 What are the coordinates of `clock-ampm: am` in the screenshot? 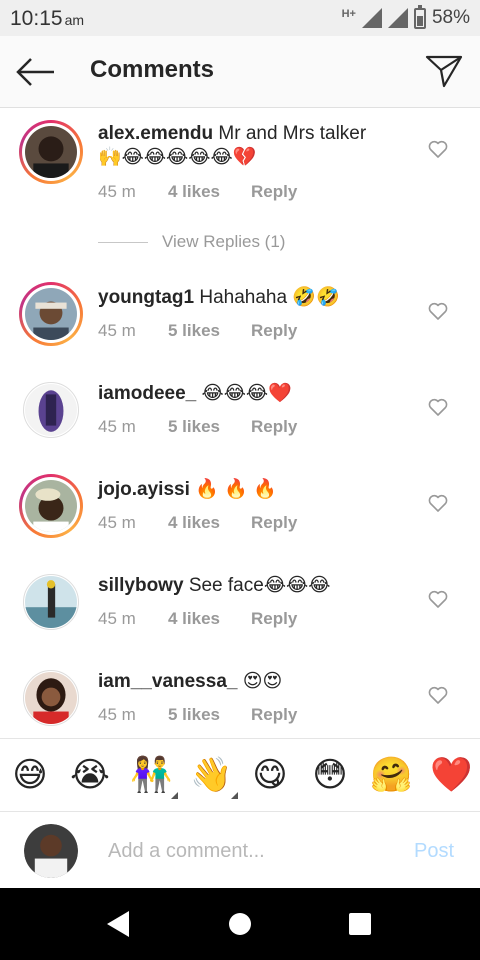 It's located at (74, 20).